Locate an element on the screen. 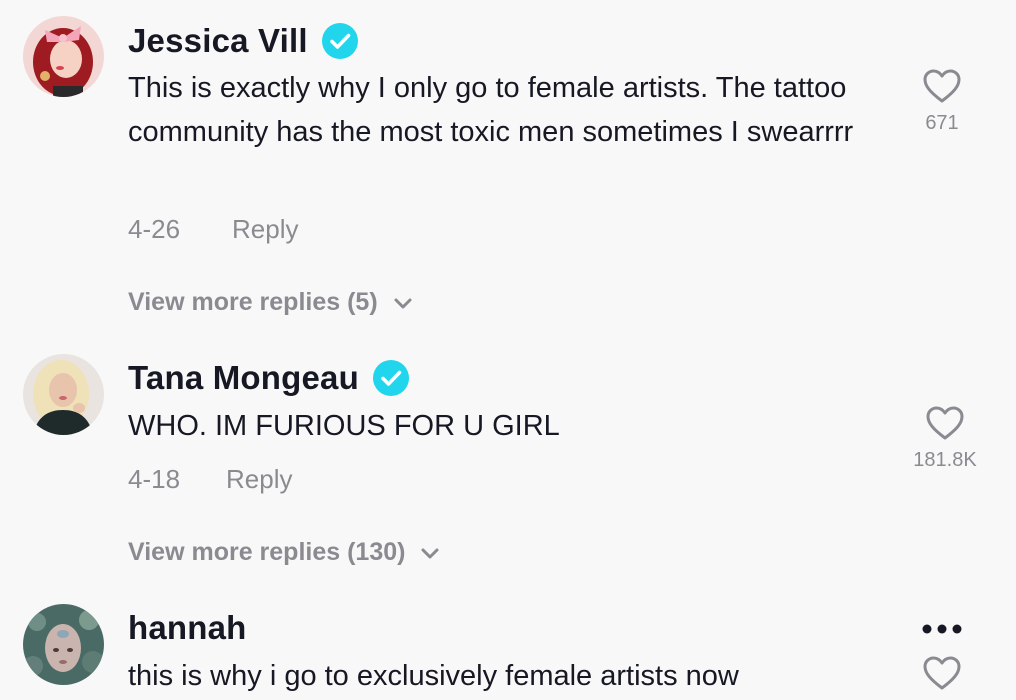 This screenshot has width=1016, height=700. like-count: 671 is located at coordinates (942, 123).